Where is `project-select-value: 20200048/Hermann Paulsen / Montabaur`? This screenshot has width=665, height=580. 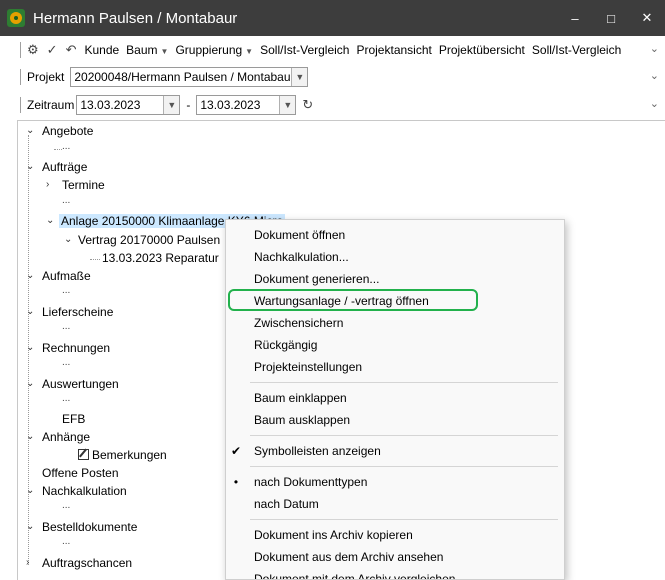 project-select-value: 20200048/Hermann Paulsen / Montabaur is located at coordinates (183, 77).